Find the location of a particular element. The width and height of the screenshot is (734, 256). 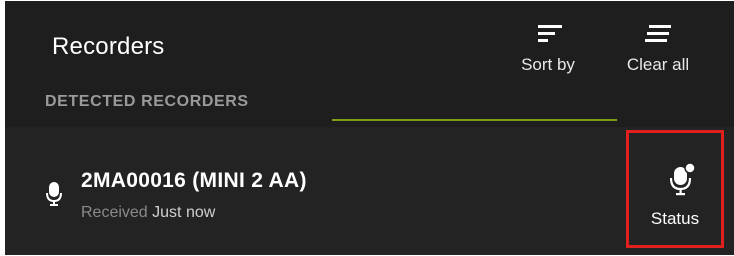

microphone-status-icon is located at coordinates (682, 182).